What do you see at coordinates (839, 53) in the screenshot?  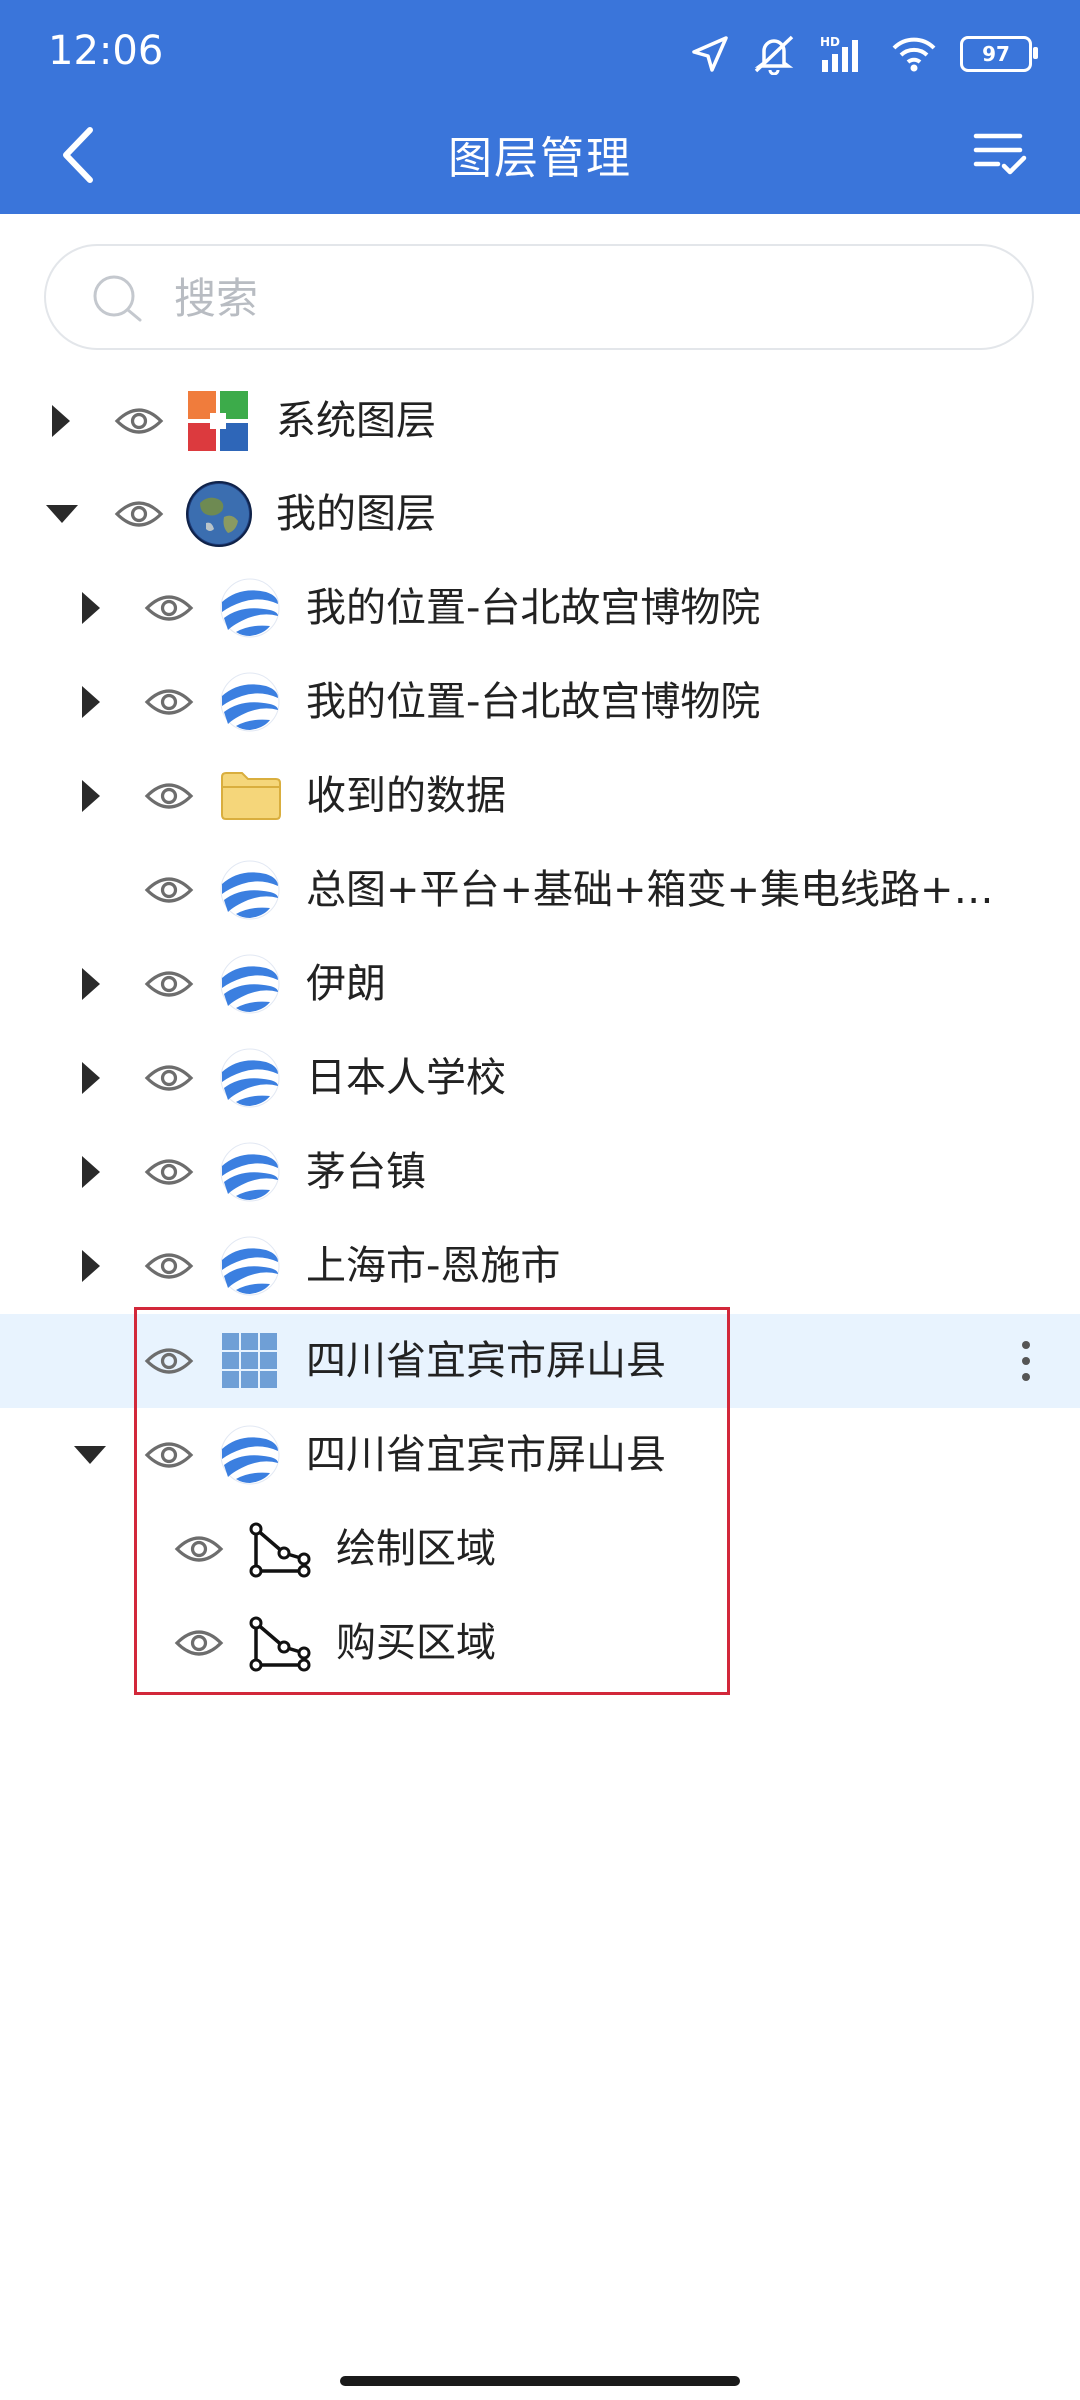 I see `signal-icon: HD` at bounding box center [839, 53].